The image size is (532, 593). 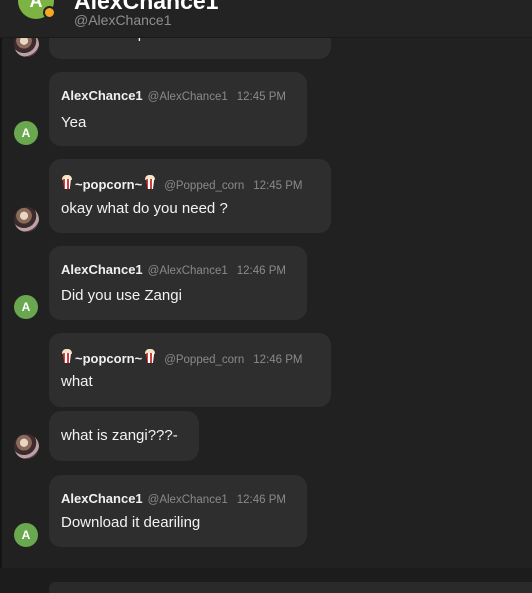 I want to click on header-avatar: A, so click(x=37, y=9).